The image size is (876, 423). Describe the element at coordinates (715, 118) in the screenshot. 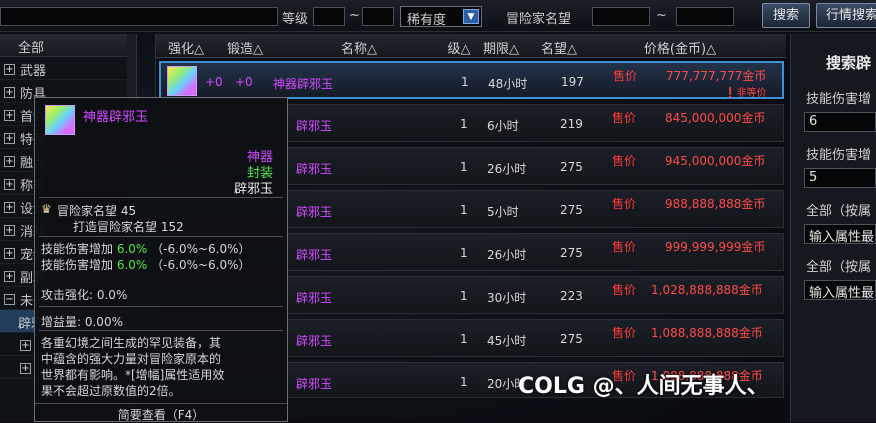

I see `item-price: 845,000,000金币` at that location.